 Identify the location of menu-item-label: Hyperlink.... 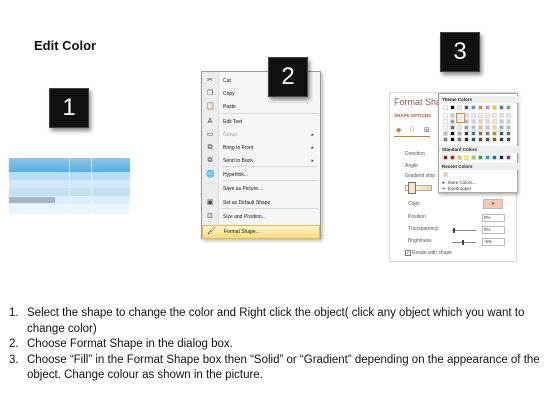
(236, 175).